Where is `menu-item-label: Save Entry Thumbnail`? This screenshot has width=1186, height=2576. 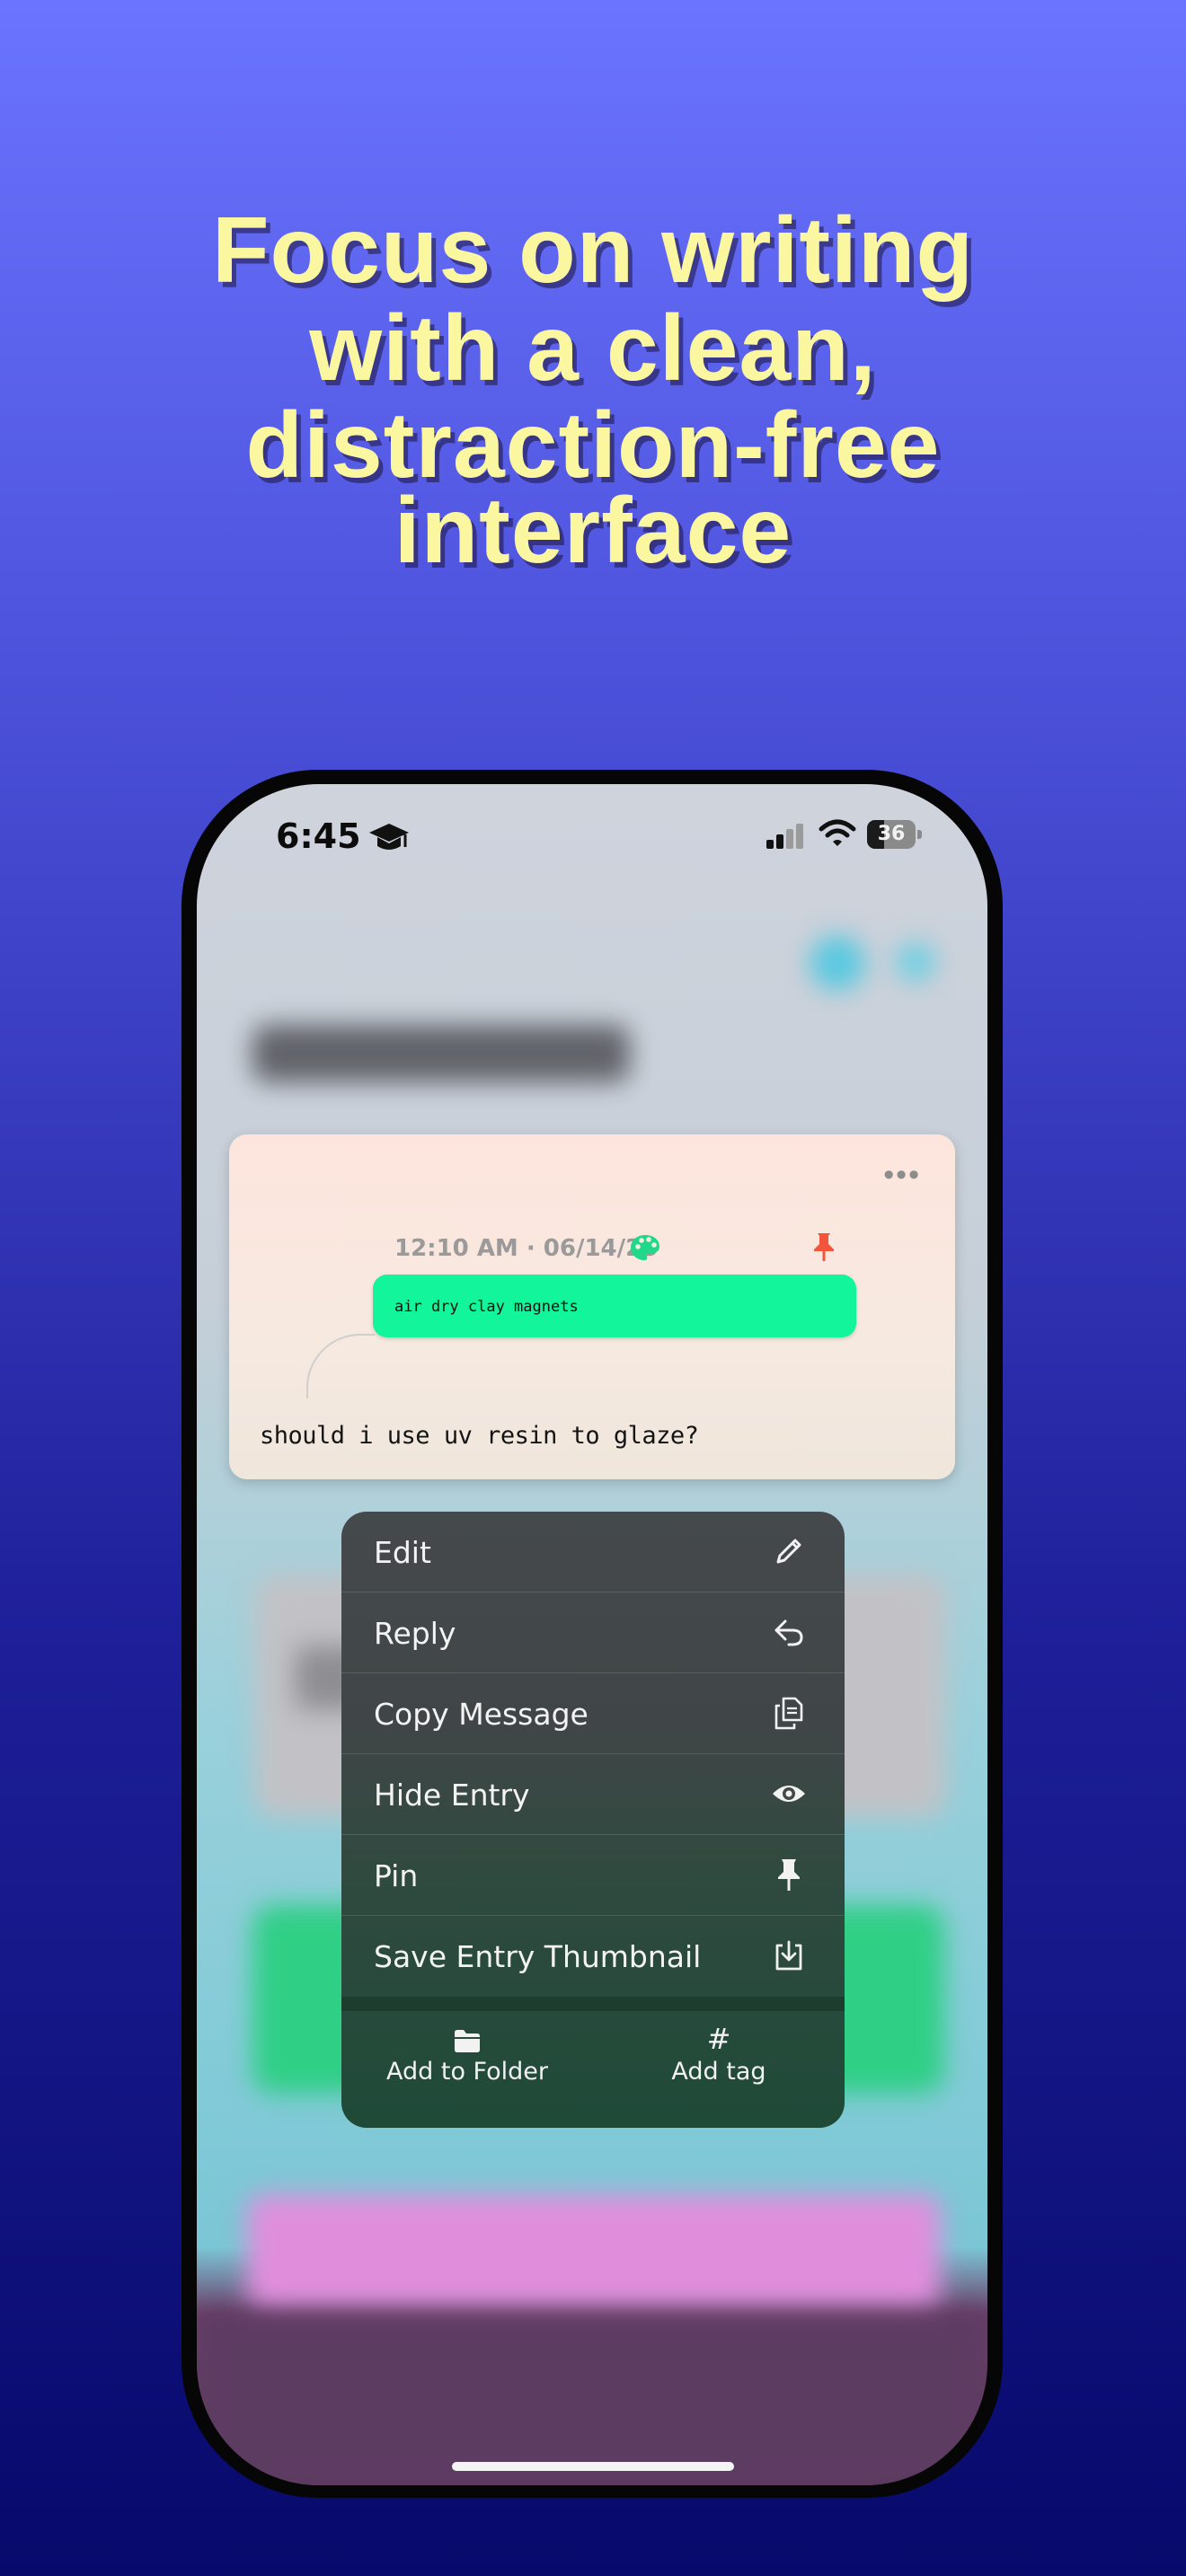
menu-item-label: Save Entry Thumbnail is located at coordinates (538, 1956).